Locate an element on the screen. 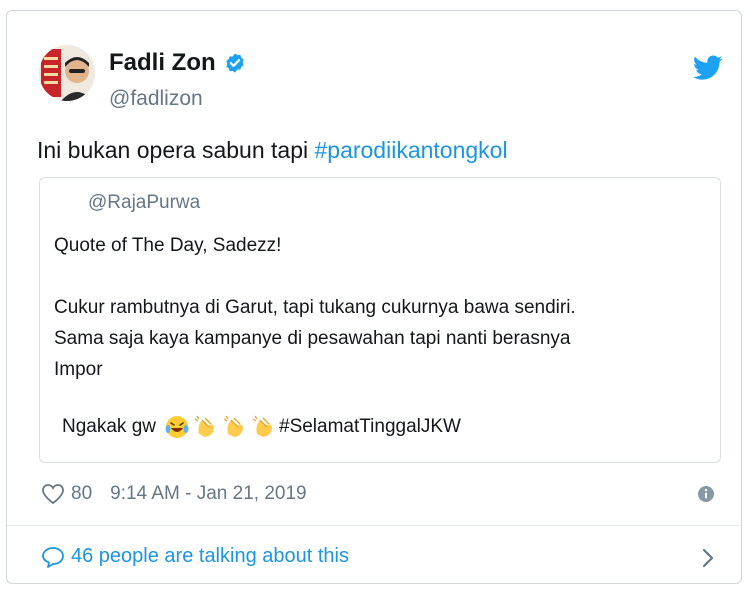 The width and height of the screenshot is (750, 590). quoted-line-4: Impor is located at coordinates (78, 369).